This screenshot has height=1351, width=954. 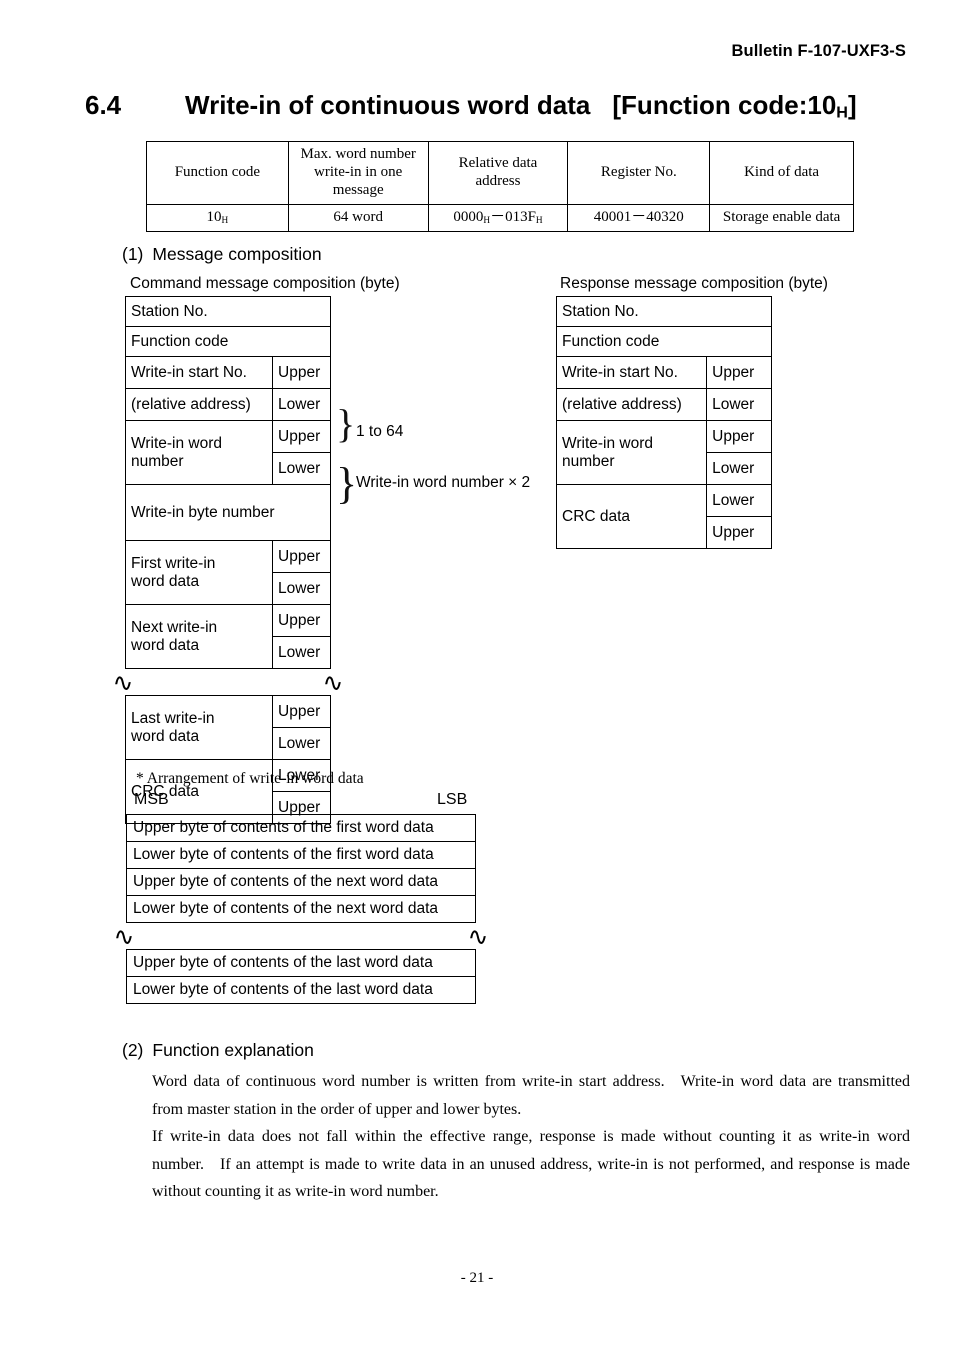 What do you see at coordinates (694, 283) in the screenshot?
I see `response-message-caption: Response message composition (byte)` at bounding box center [694, 283].